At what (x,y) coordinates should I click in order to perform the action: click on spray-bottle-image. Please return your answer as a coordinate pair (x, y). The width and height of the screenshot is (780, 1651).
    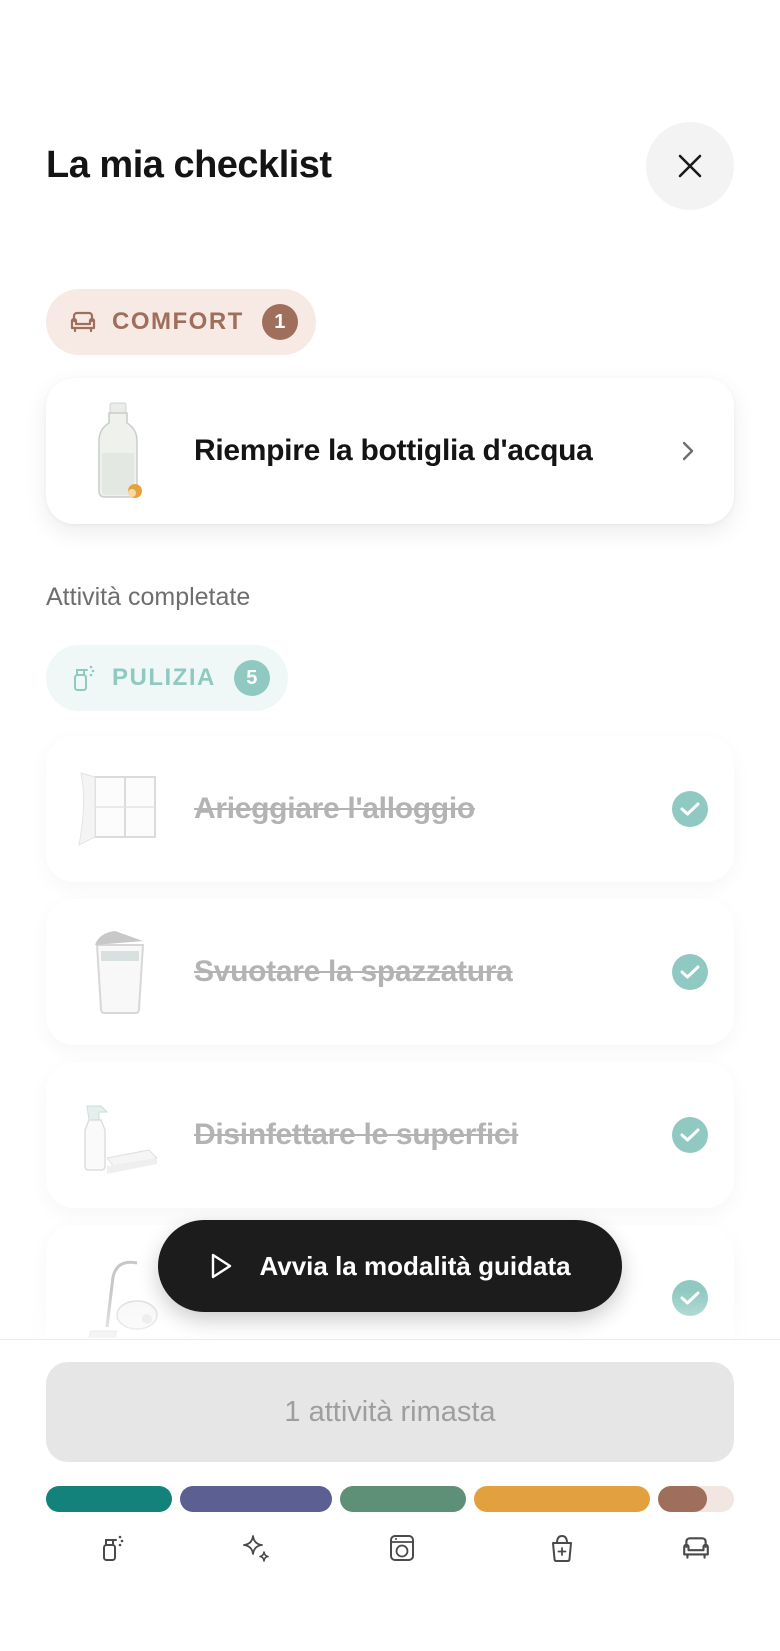
    Looking at the image, I should click on (120, 1135).